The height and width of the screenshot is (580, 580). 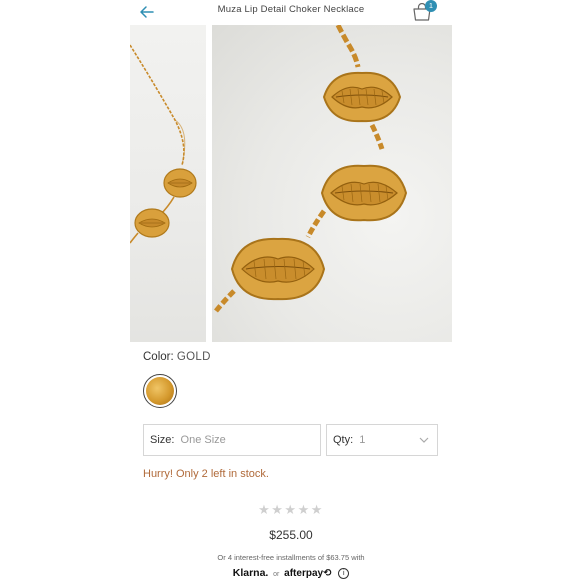 What do you see at coordinates (343, 440) in the screenshot?
I see `qty-label: Qty:` at bounding box center [343, 440].